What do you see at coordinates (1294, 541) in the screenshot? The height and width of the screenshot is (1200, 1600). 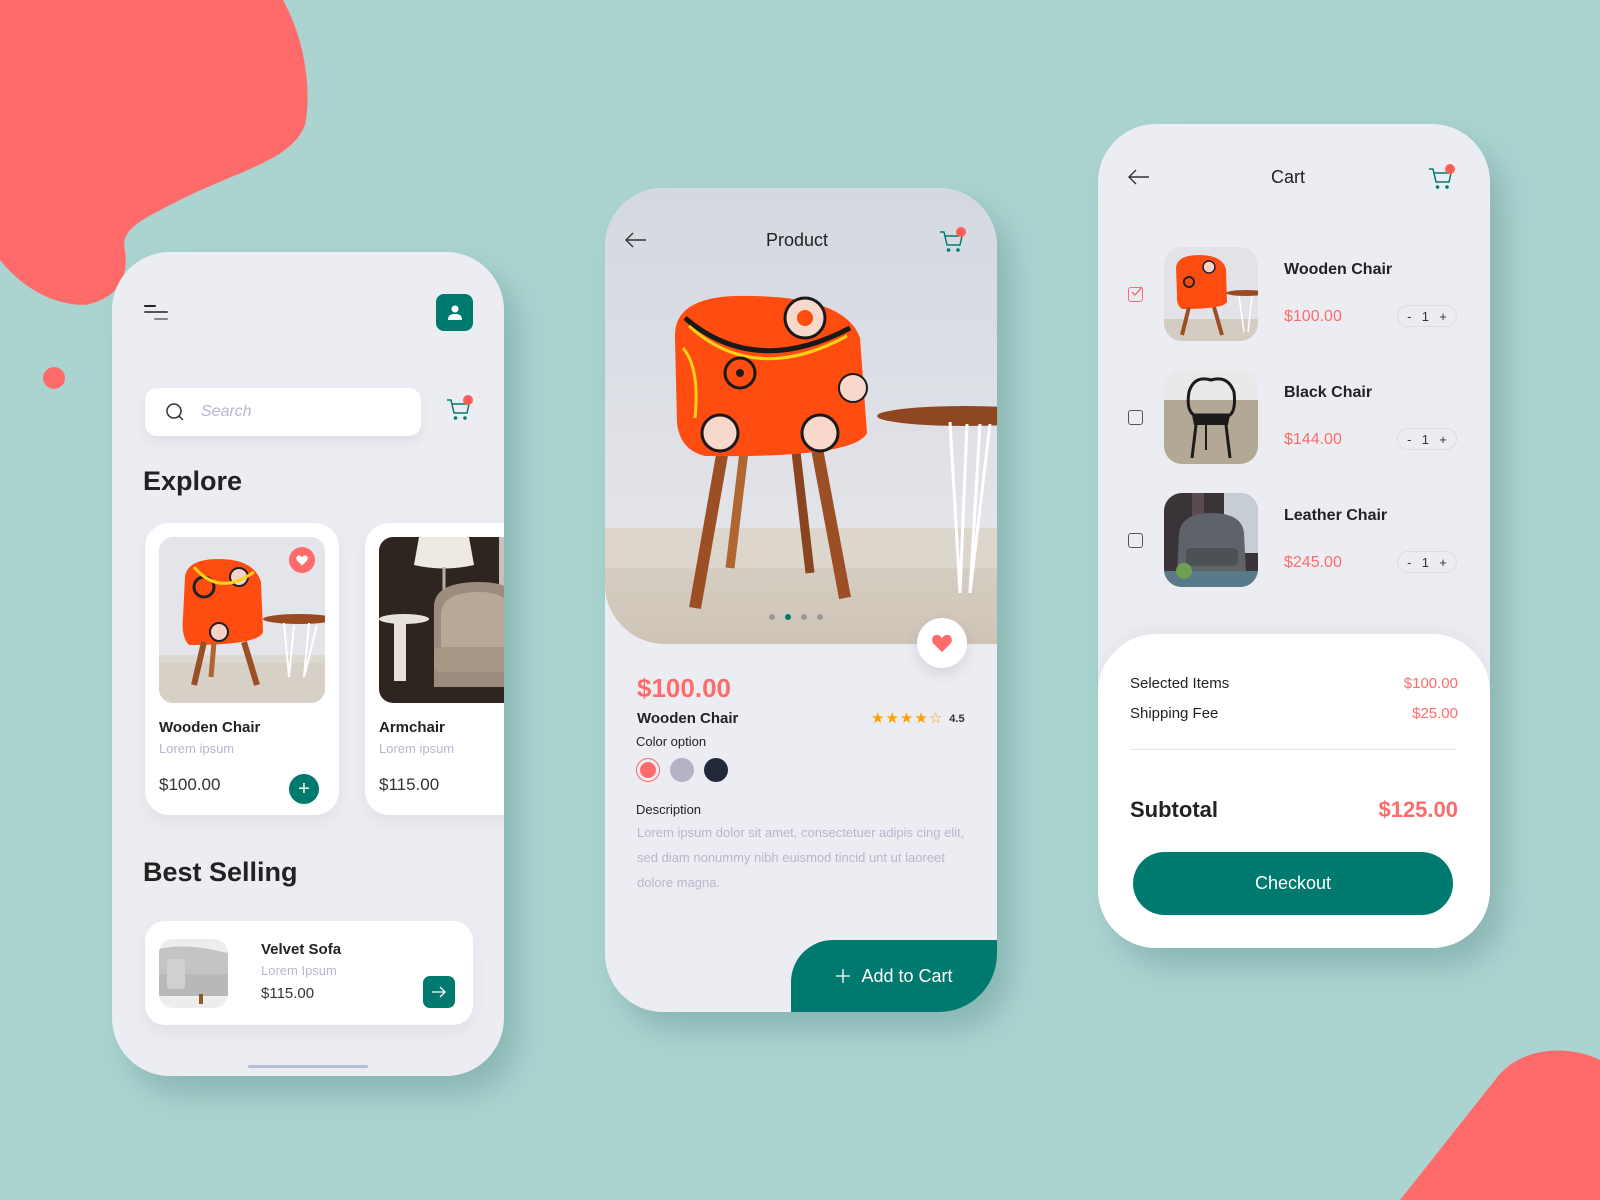 I see `cart-item: Leather Chair $245.00 - 1 +` at bounding box center [1294, 541].